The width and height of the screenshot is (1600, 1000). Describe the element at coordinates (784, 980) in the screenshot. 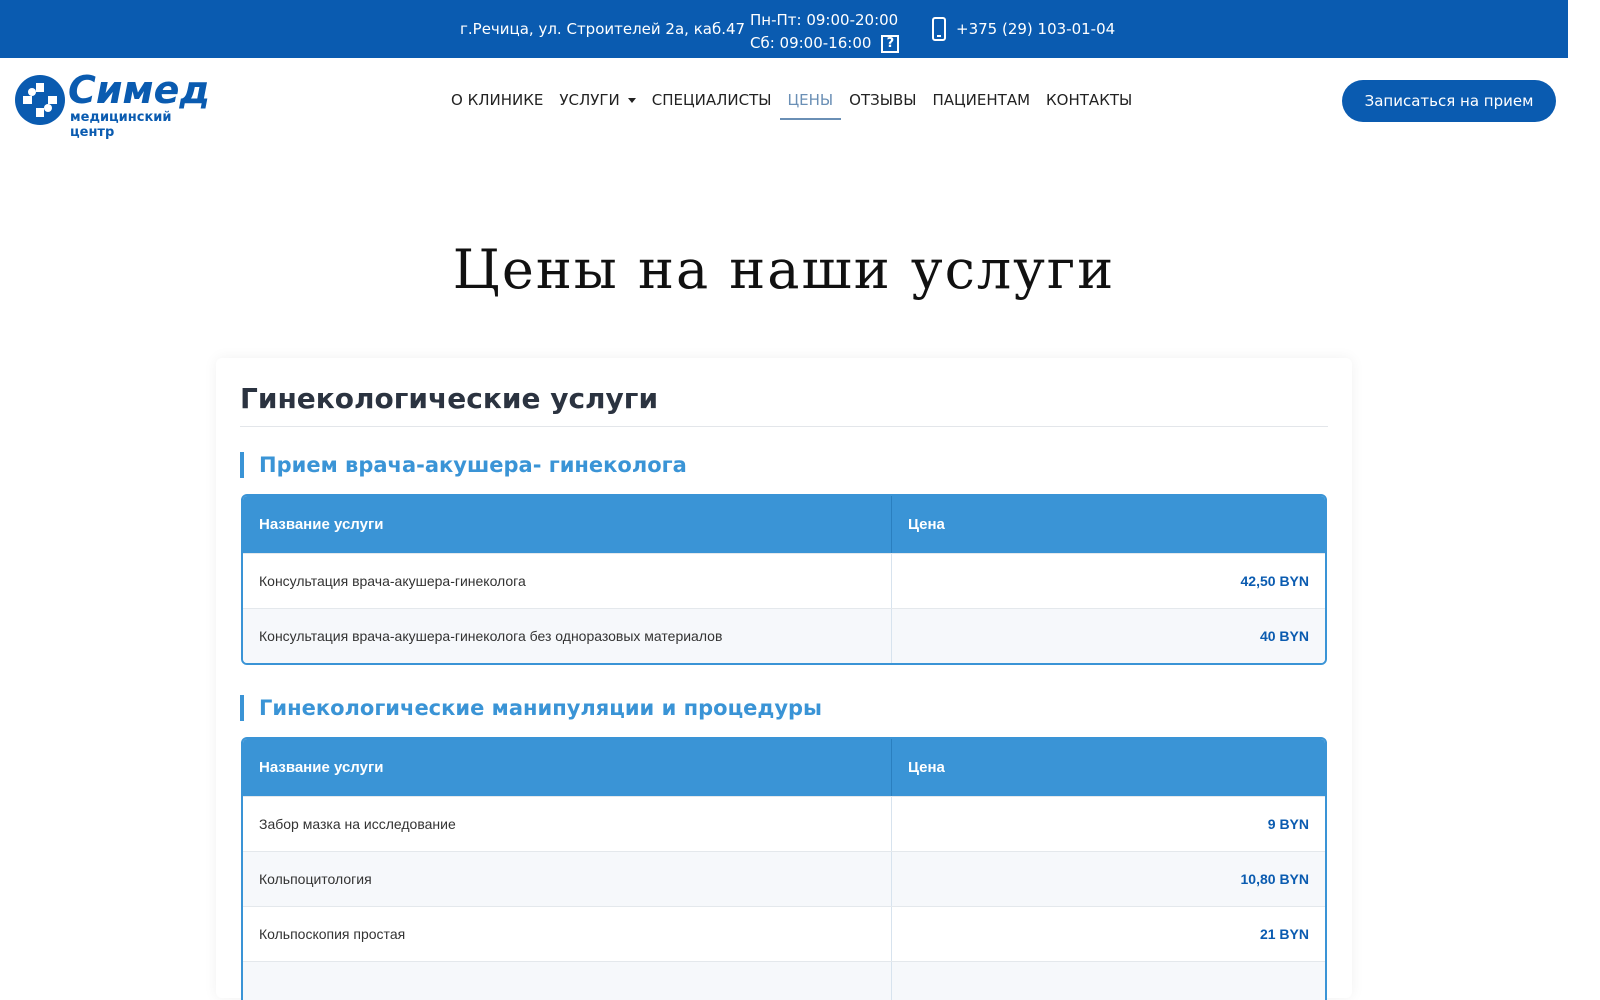

I see `table-row` at that location.